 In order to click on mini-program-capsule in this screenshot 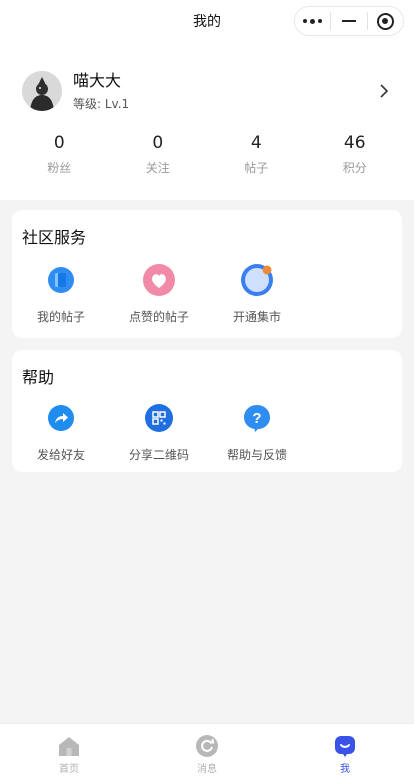, I will do `click(349, 21)`.